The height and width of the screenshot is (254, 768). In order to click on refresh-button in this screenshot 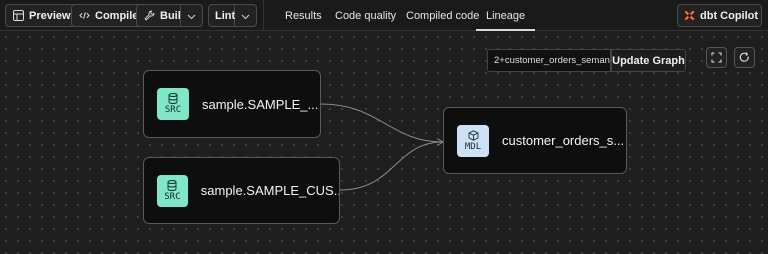, I will do `click(744, 57)`.